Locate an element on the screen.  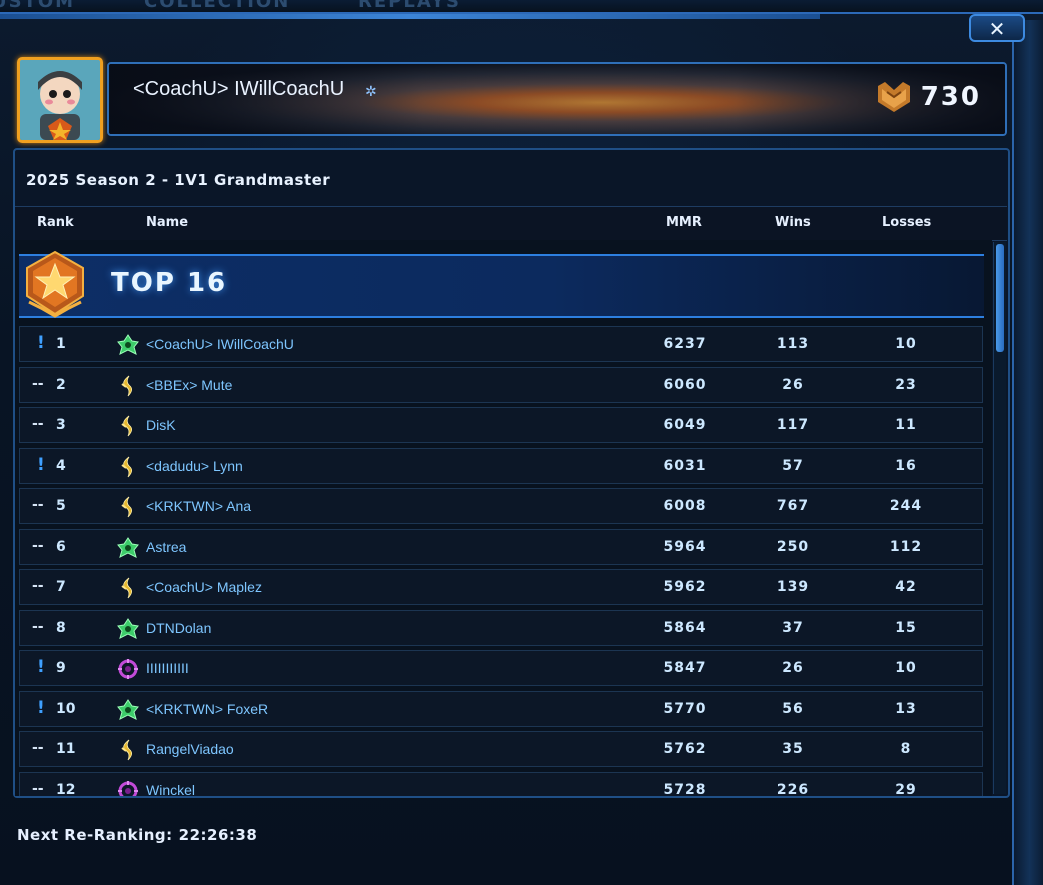
row-rank: 6 is located at coordinates (61, 546).